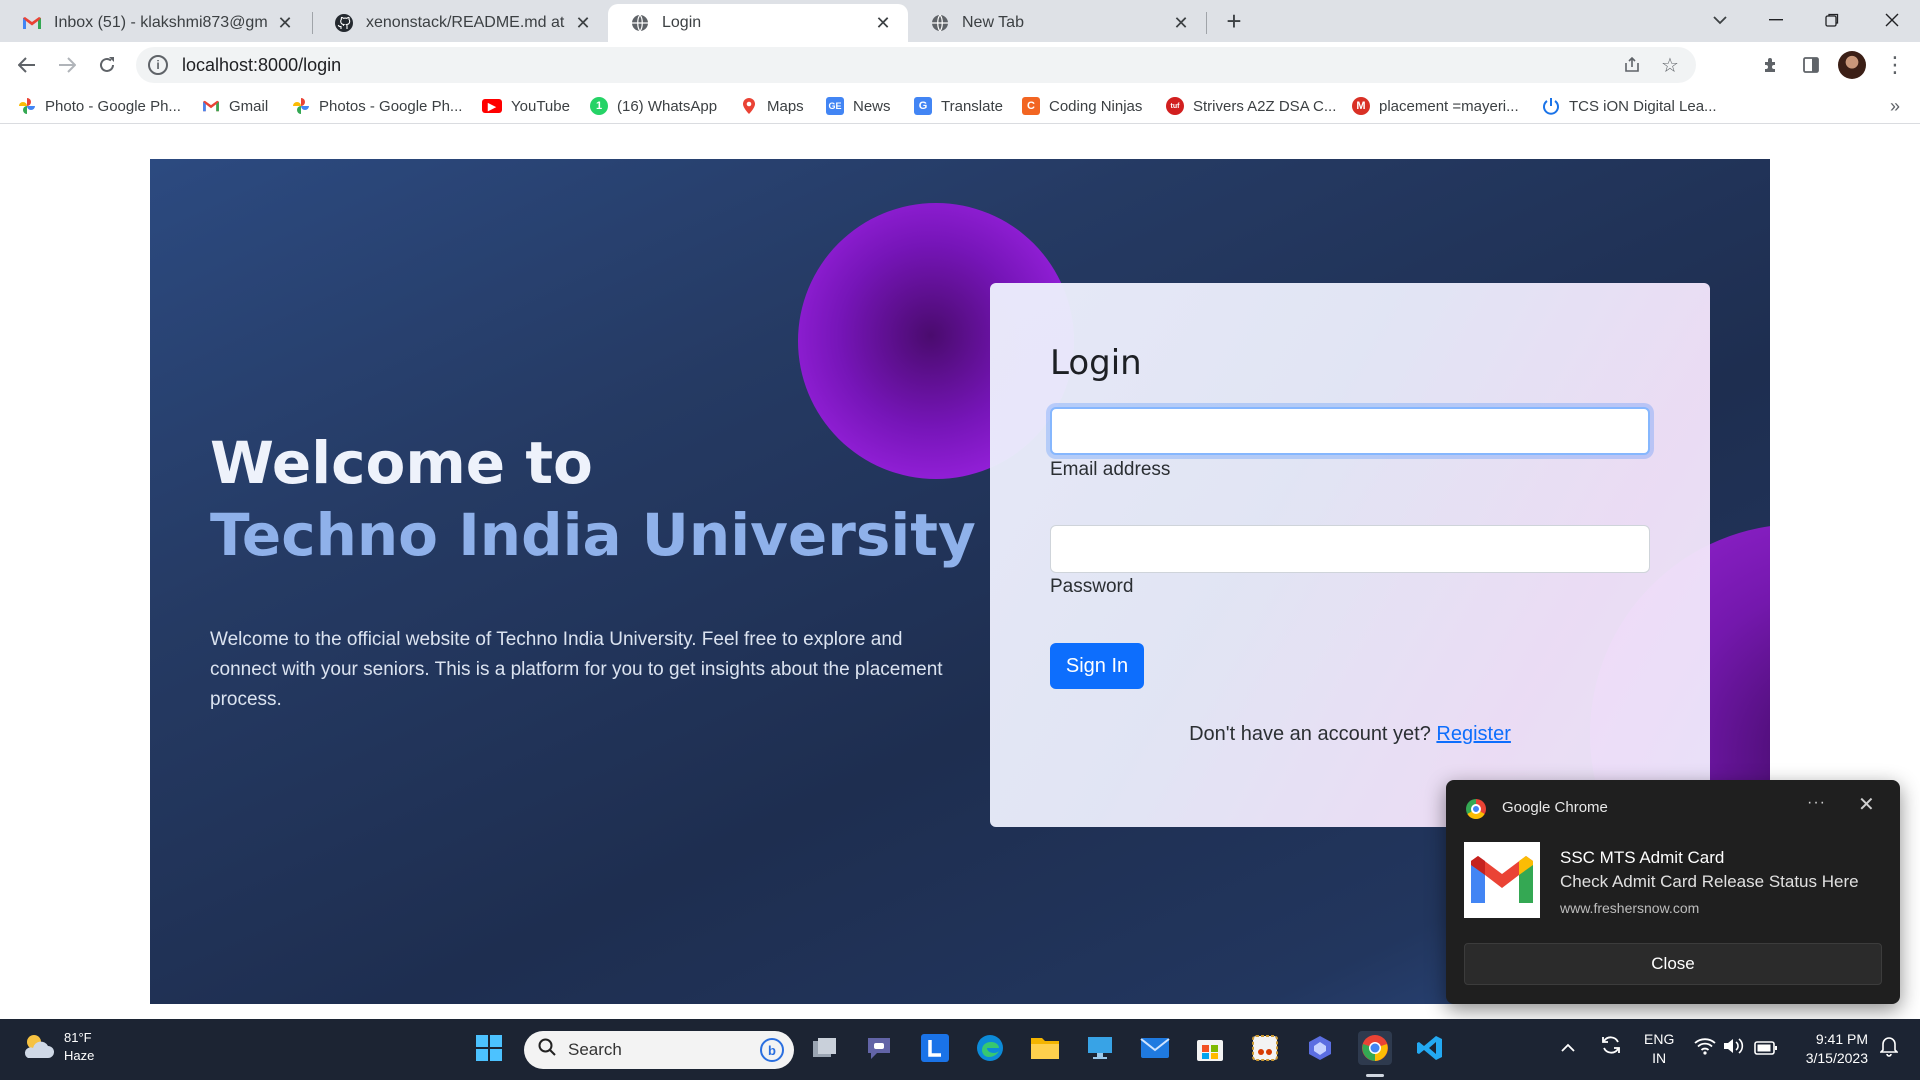  I want to click on extensions-icon, so click(1771, 65).